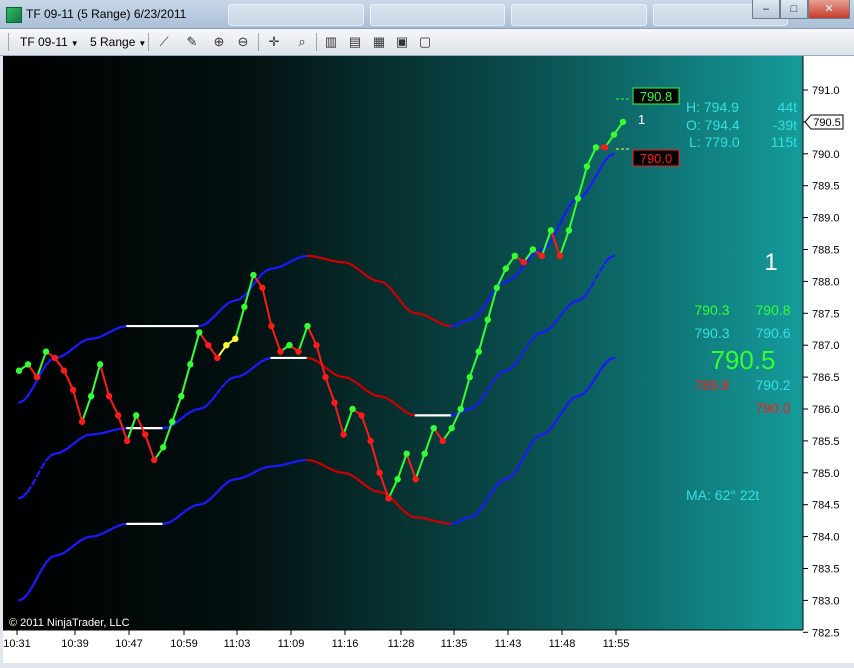 The image size is (854, 668). What do you see at coordinates (616, 644) in the screenshot?
I see `time-axis-label: 11:55` at bounding box center [616, 644].